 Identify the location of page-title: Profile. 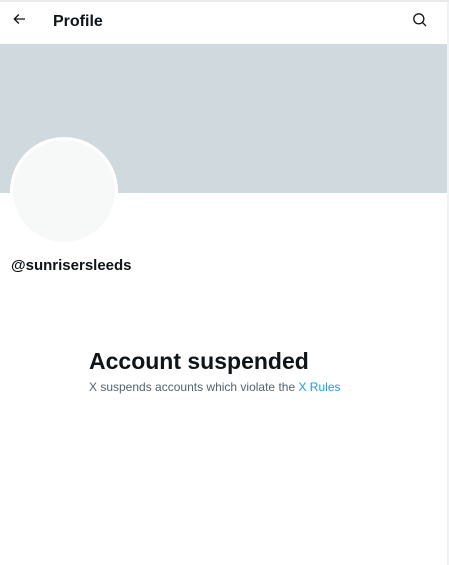
(78, 21).